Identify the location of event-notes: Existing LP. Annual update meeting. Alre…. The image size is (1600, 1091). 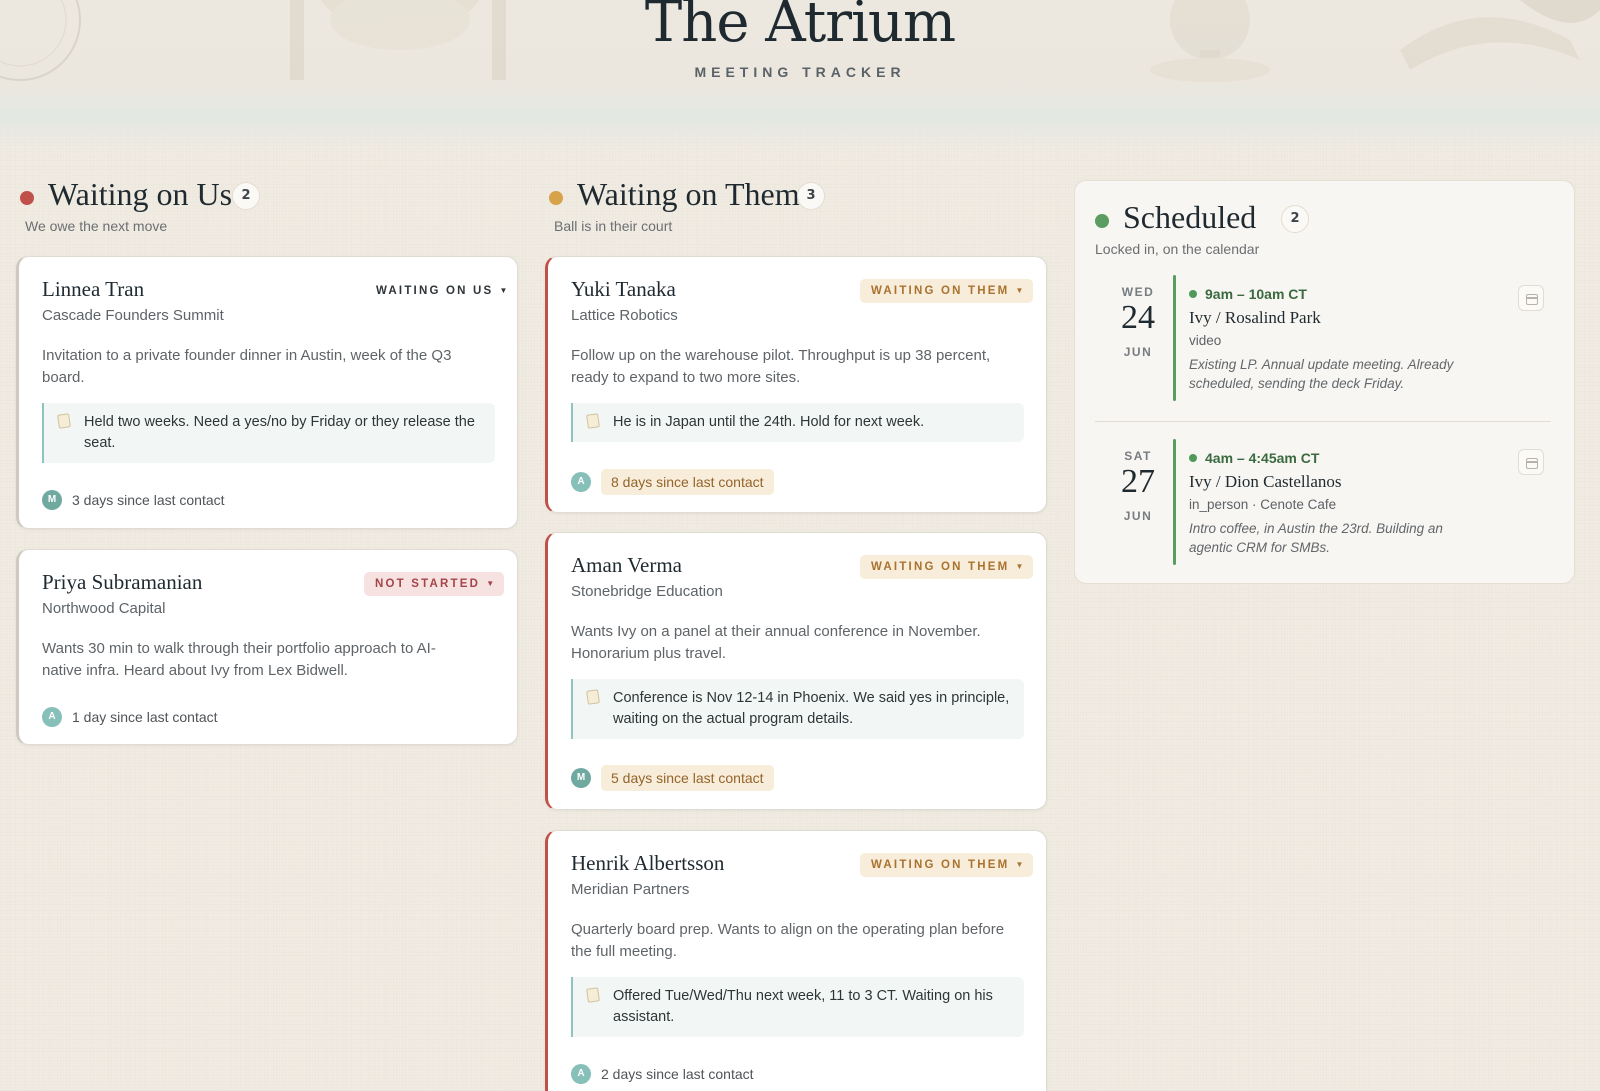
(1321, 374).